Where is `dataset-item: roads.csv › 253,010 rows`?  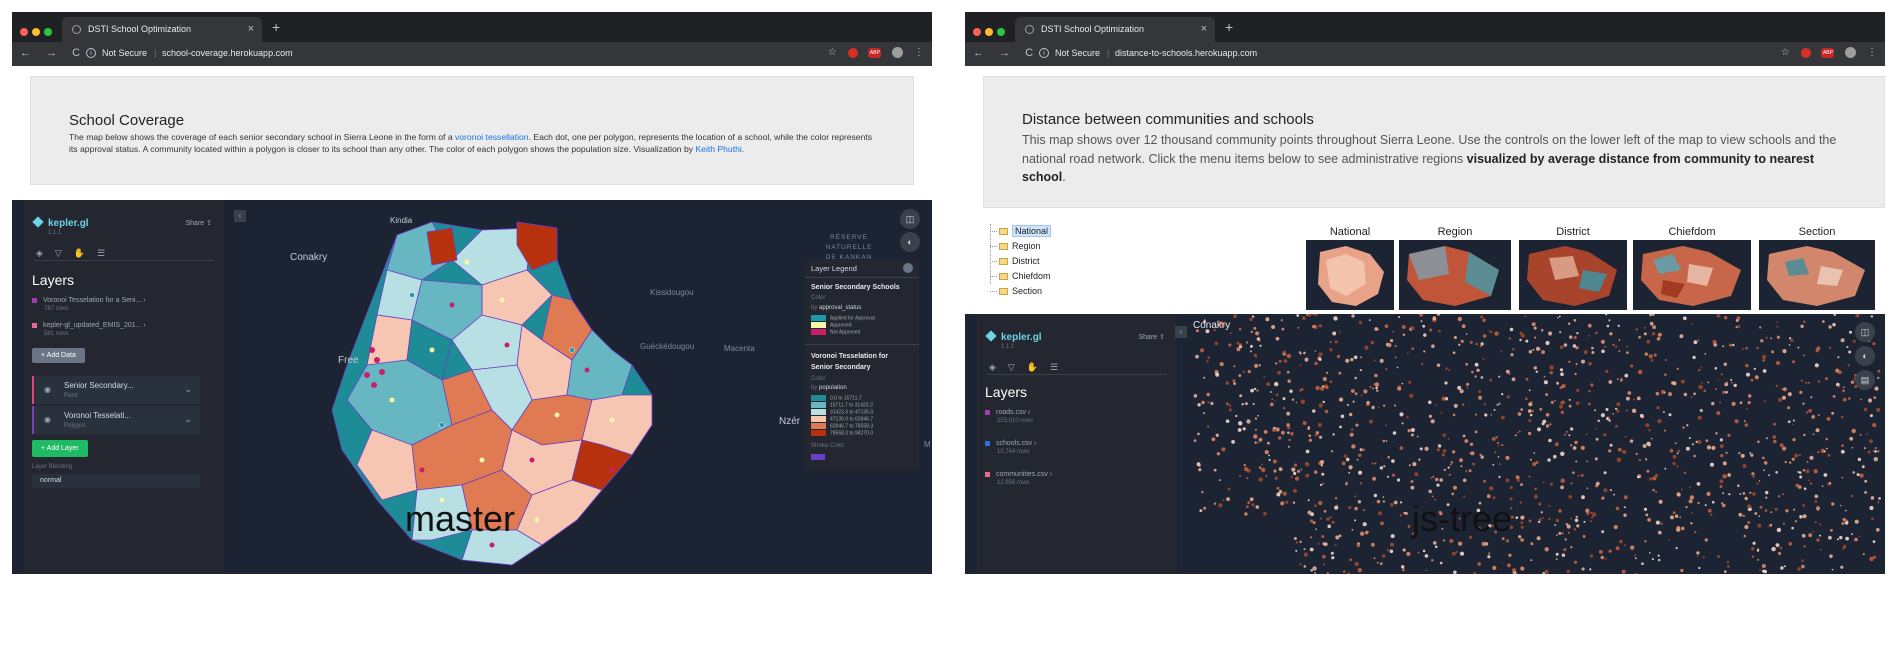
dataset-item: roads.csv › 253,010 rows is located at coordinates (1009, 416).